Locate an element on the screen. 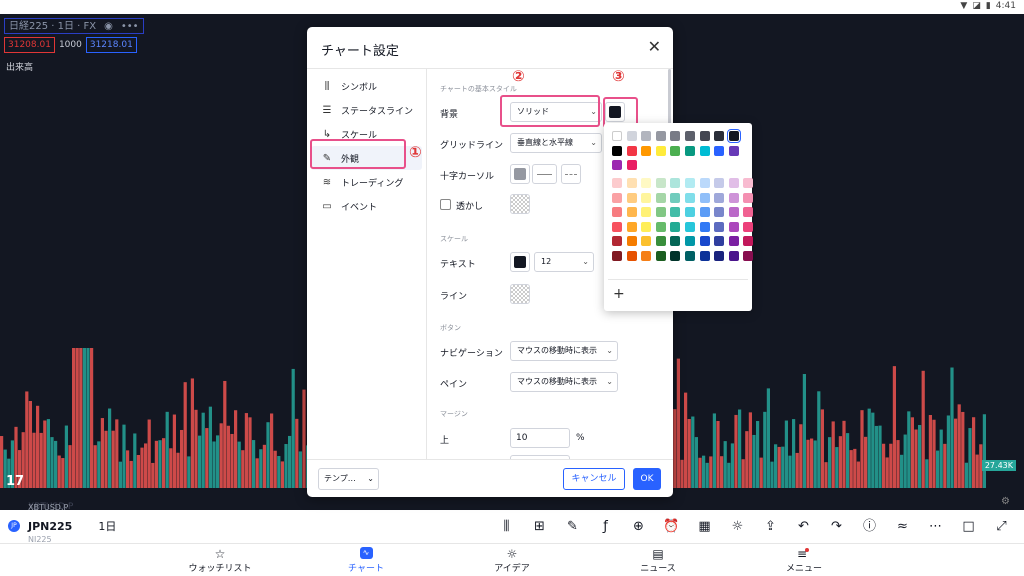  redo-icon: ↷ is located at coordinates (836, 527).